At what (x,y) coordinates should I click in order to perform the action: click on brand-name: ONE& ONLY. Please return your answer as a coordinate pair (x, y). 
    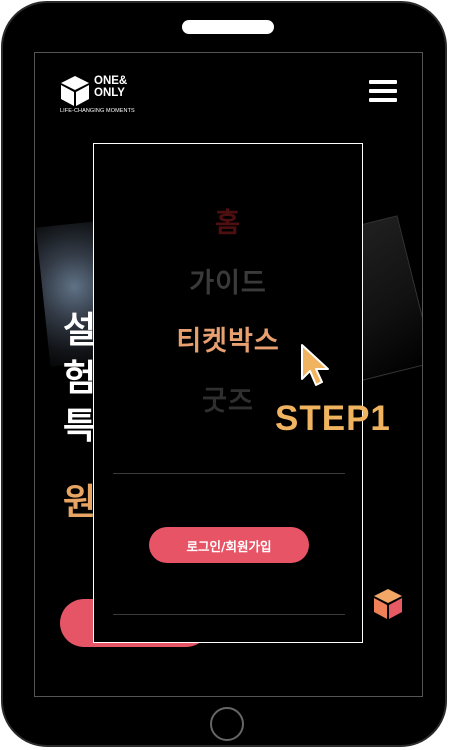
    Looking at the image, I should click on (110, 87).